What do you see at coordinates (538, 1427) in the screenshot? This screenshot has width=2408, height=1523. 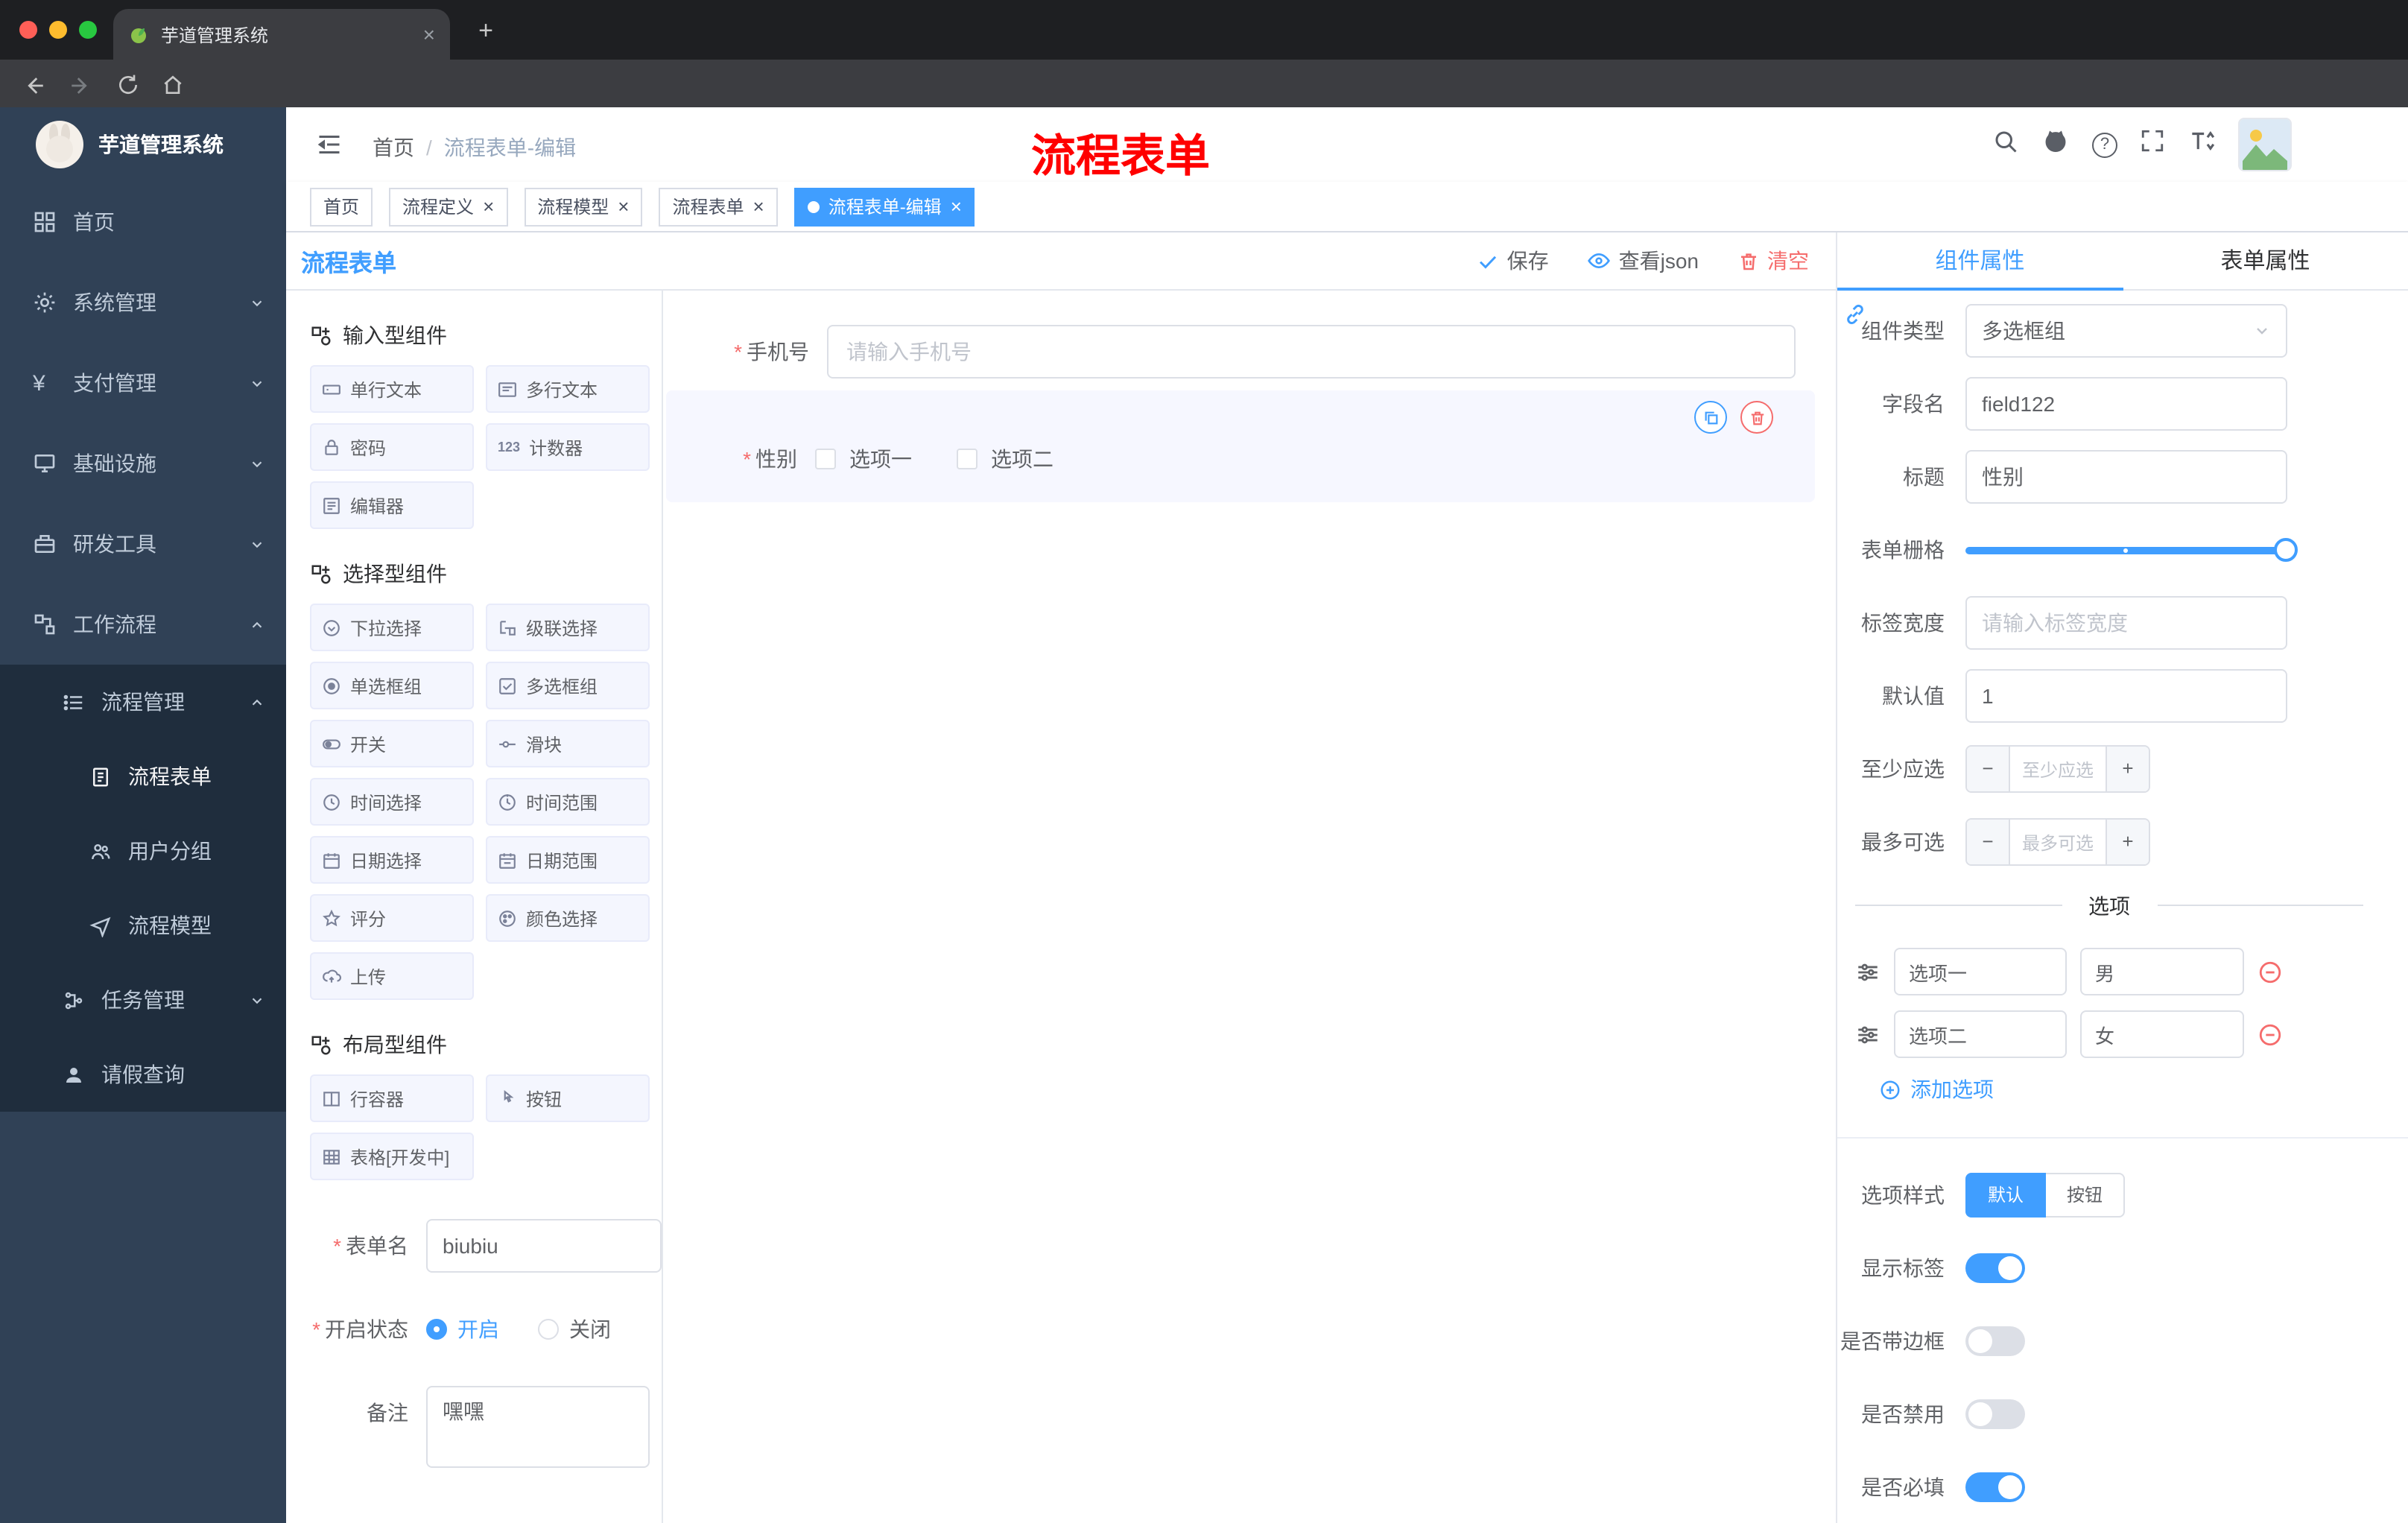 I see `remark-textarea: 嘿嘿` at bounding box center [538, 1427].